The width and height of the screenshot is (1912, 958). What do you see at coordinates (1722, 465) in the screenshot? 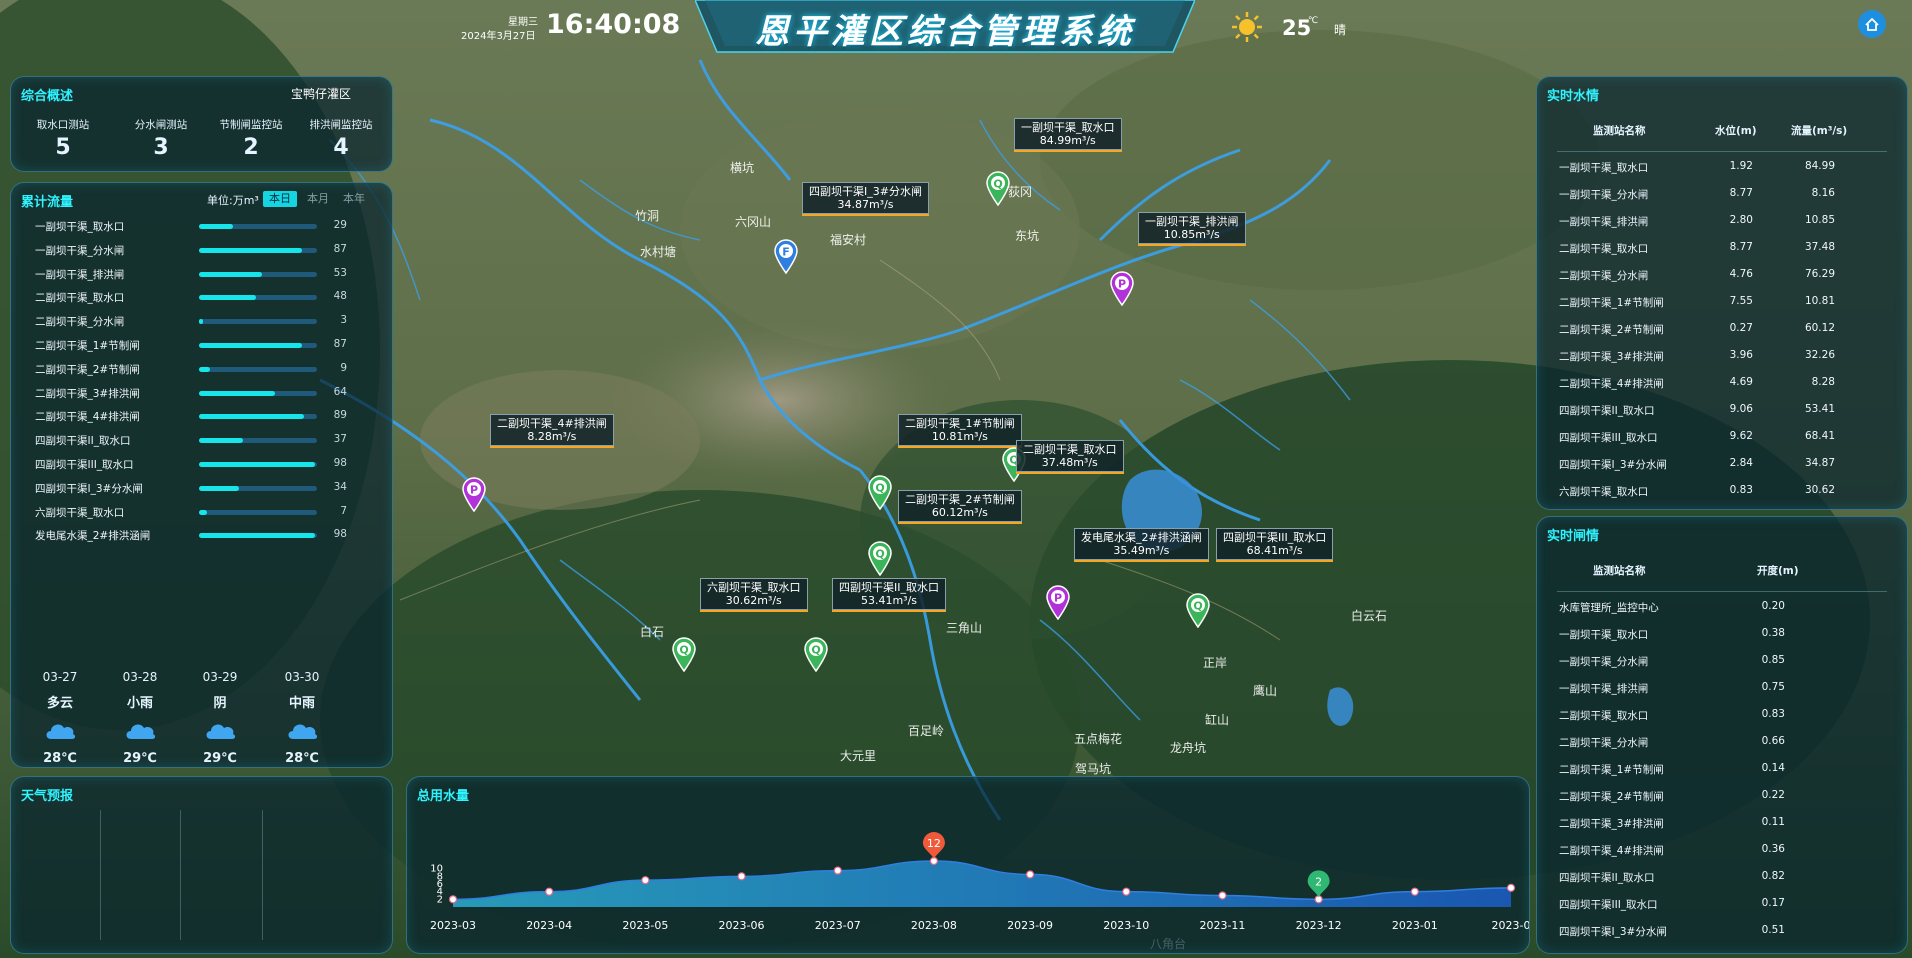
I see `table-row: 四副坝干渠I_3#分水闸 2.84 34.87` at bounding box center [1722, 465].